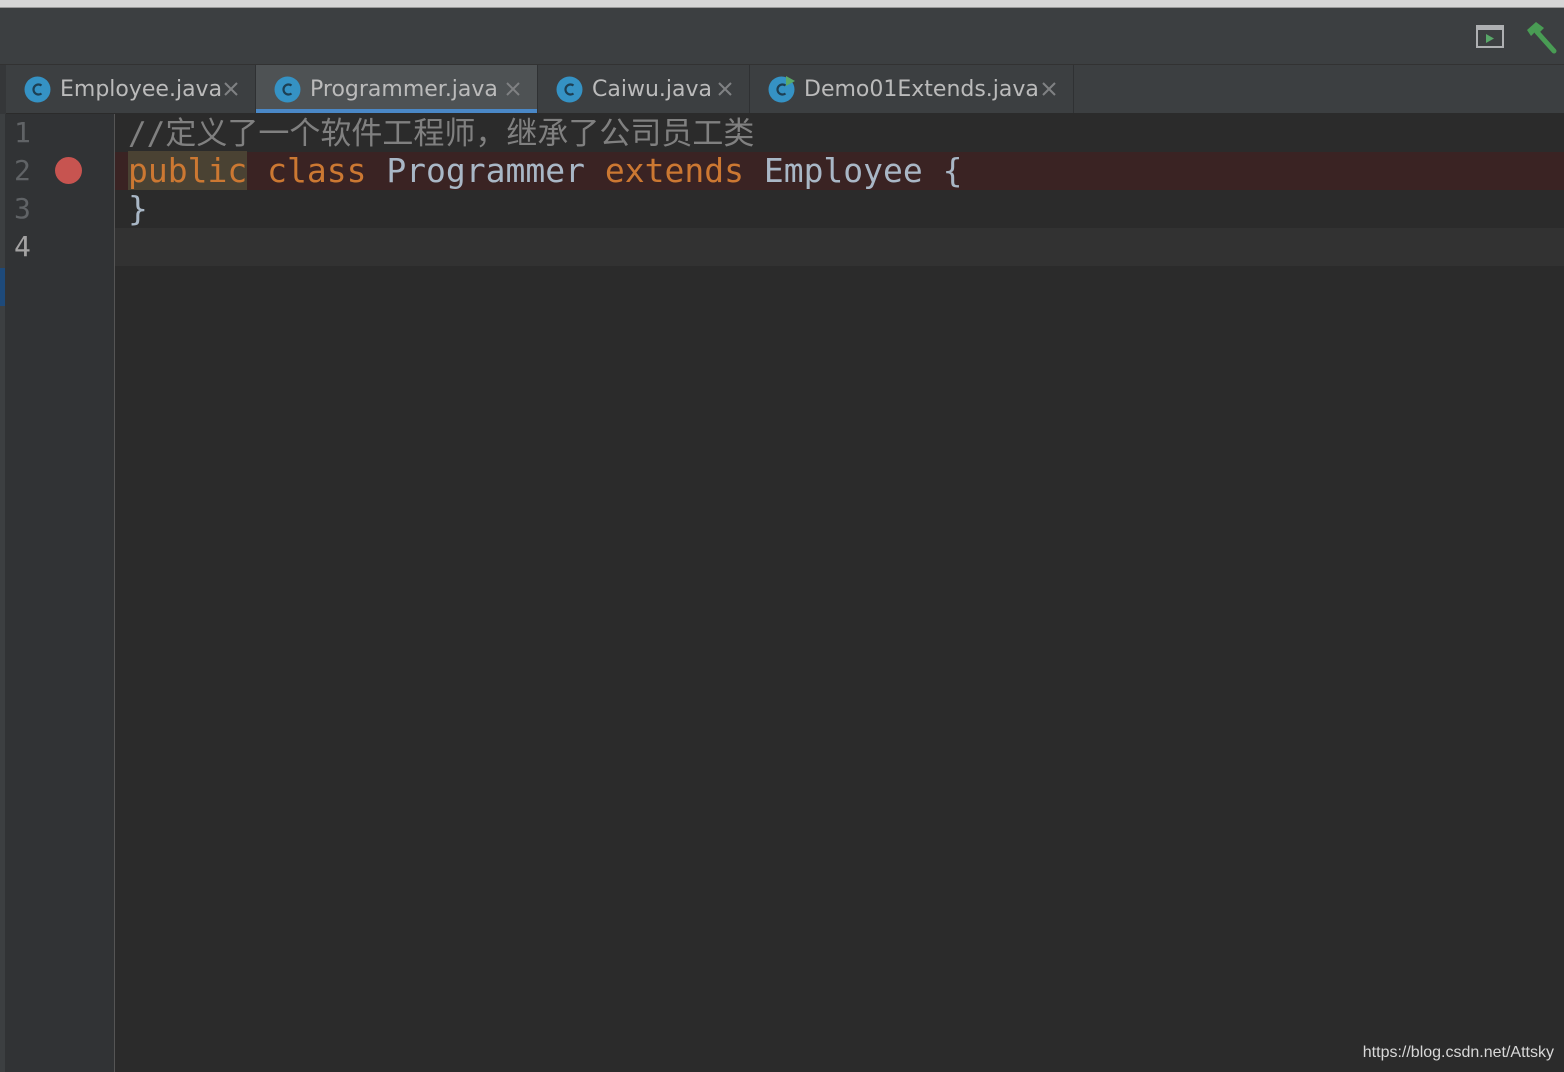  What do you see at coordinates (782, 4) in the screenshot?
I see `window-titlebar-strip` at bounding box center [782, 4].